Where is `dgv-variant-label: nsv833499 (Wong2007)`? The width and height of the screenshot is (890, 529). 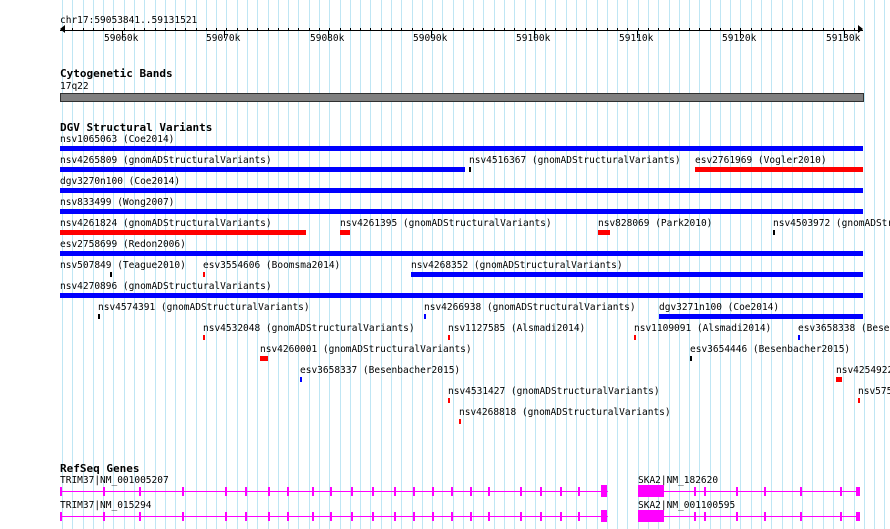
dgv-variant-label: nsv833499 (Wong2007) is located at coordinates (117, 202).